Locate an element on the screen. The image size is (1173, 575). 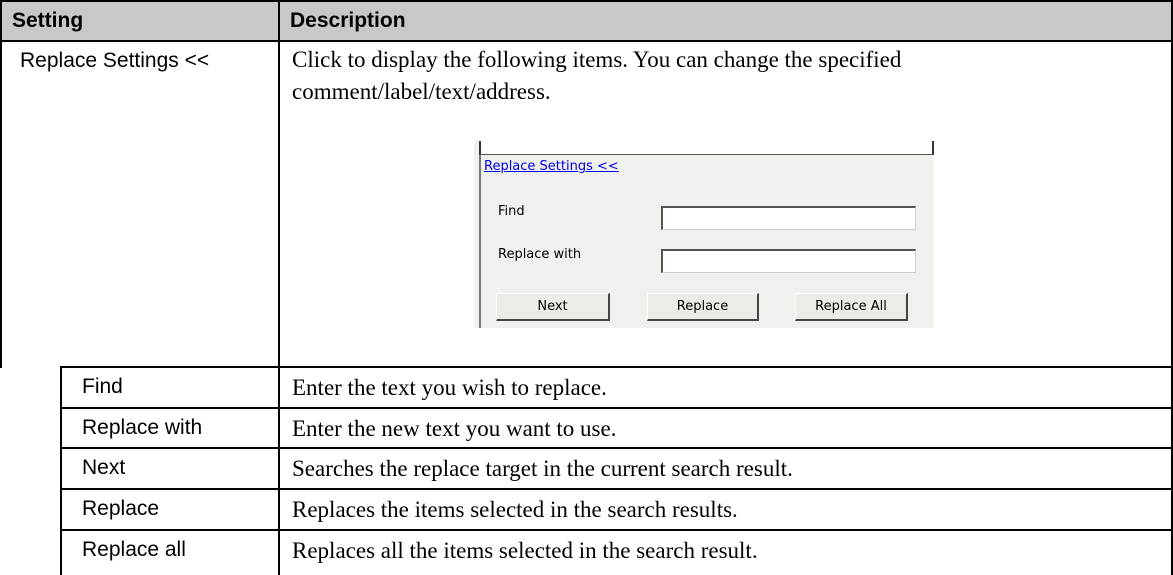
subrow-indent-border is located at coordinates (61, 470).